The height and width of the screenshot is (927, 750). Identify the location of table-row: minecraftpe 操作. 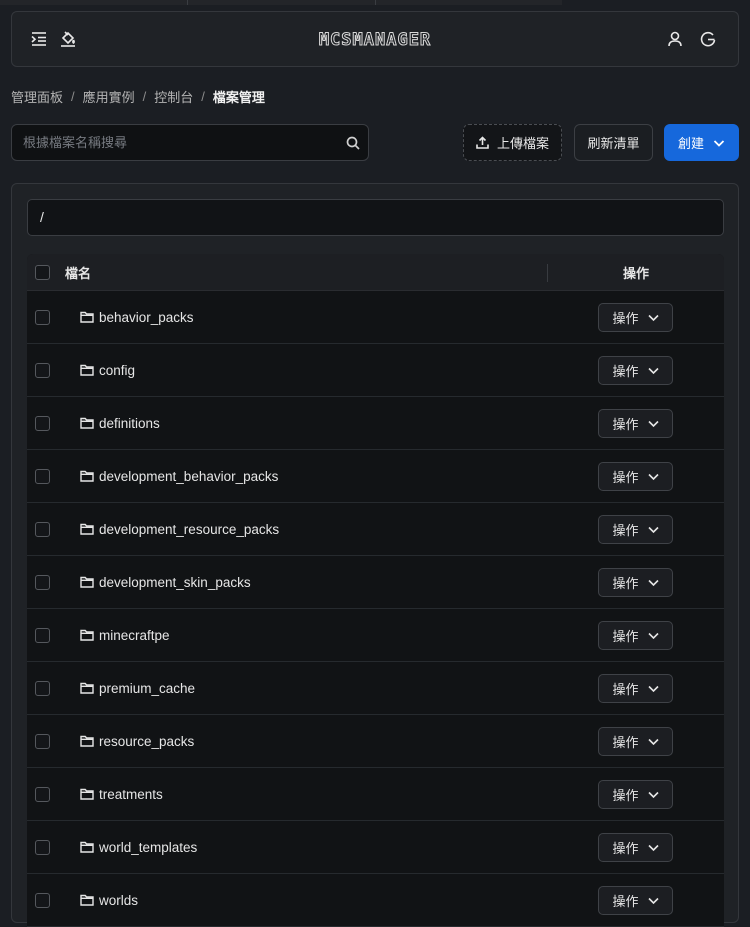
(375, 635).